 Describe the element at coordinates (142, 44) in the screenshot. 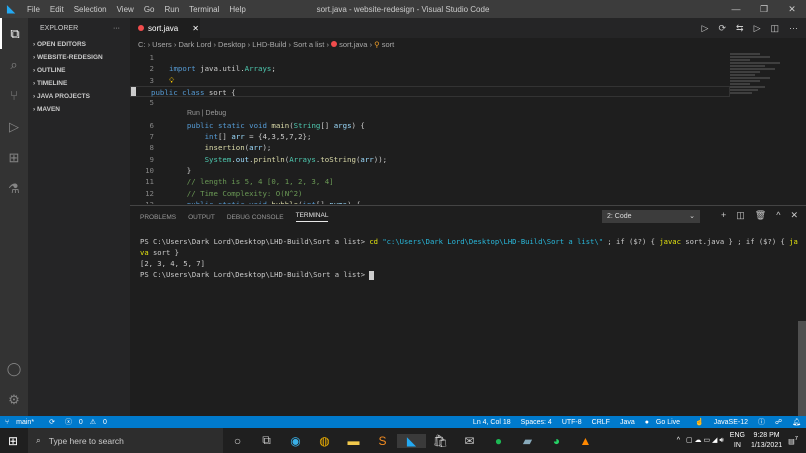

I see `crumb: C:` at that location.